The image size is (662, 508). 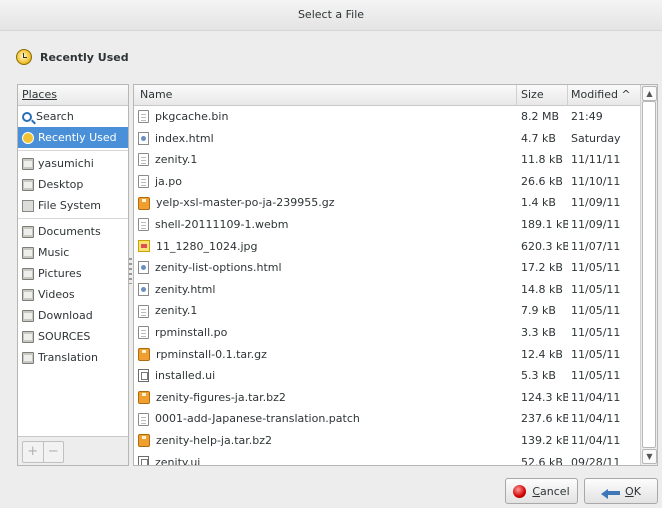 I want to click on file-row: pkgcache.bin 8.2 MB 21:49, so click(x=387, y=117).